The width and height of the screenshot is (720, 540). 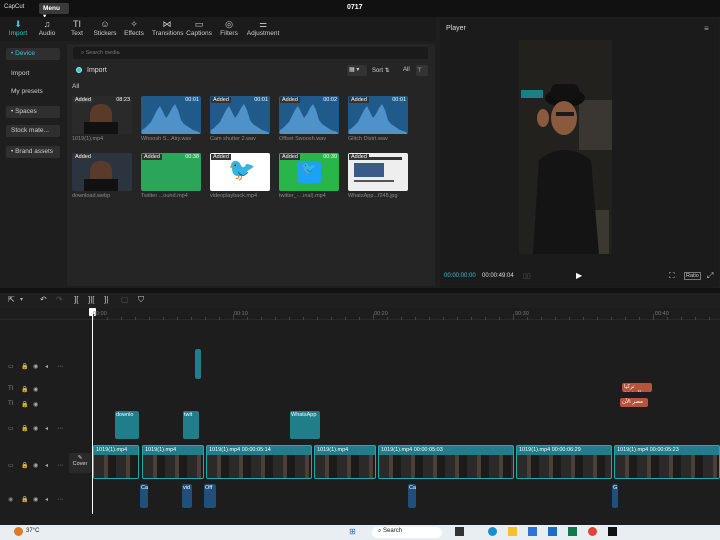 I want to click on fullscreen-icon: ⤢, so click(x=710, y=276).